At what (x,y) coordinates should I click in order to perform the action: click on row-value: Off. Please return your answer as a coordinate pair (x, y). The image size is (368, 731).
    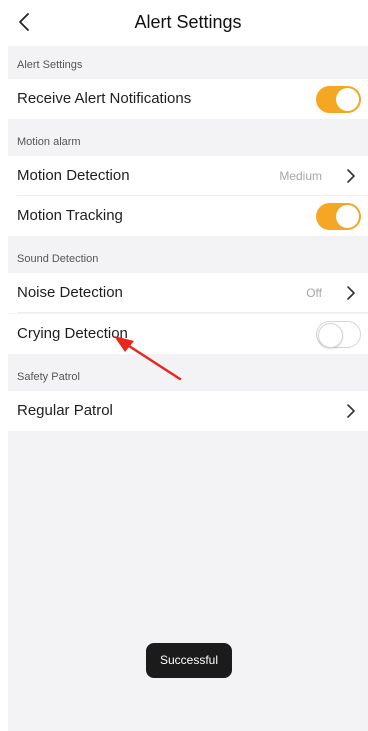
    Looking at the image, I should click on (314, 293).